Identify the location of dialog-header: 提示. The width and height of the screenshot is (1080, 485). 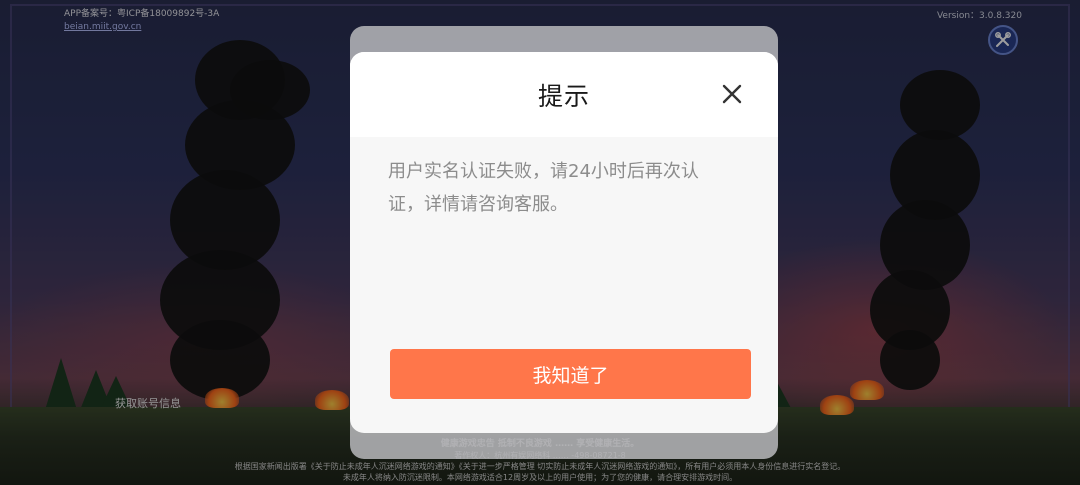
(564, 94).